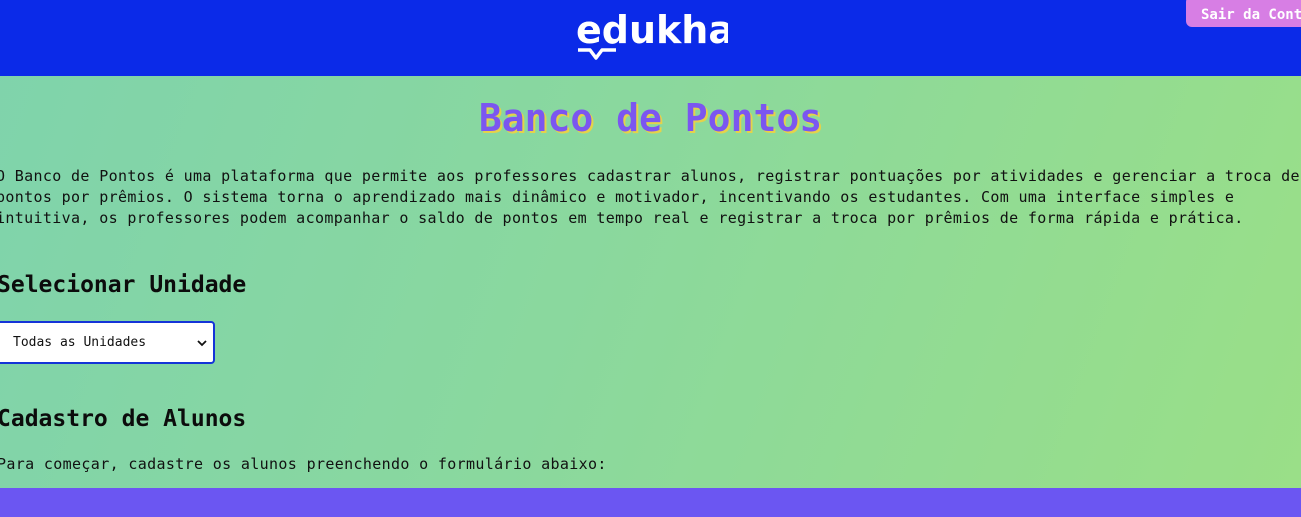 This screenshot has width=1301, height=517. Describe the element at coordinates (650, 502) in the screenshot. I see `form-panel-top` at that location.